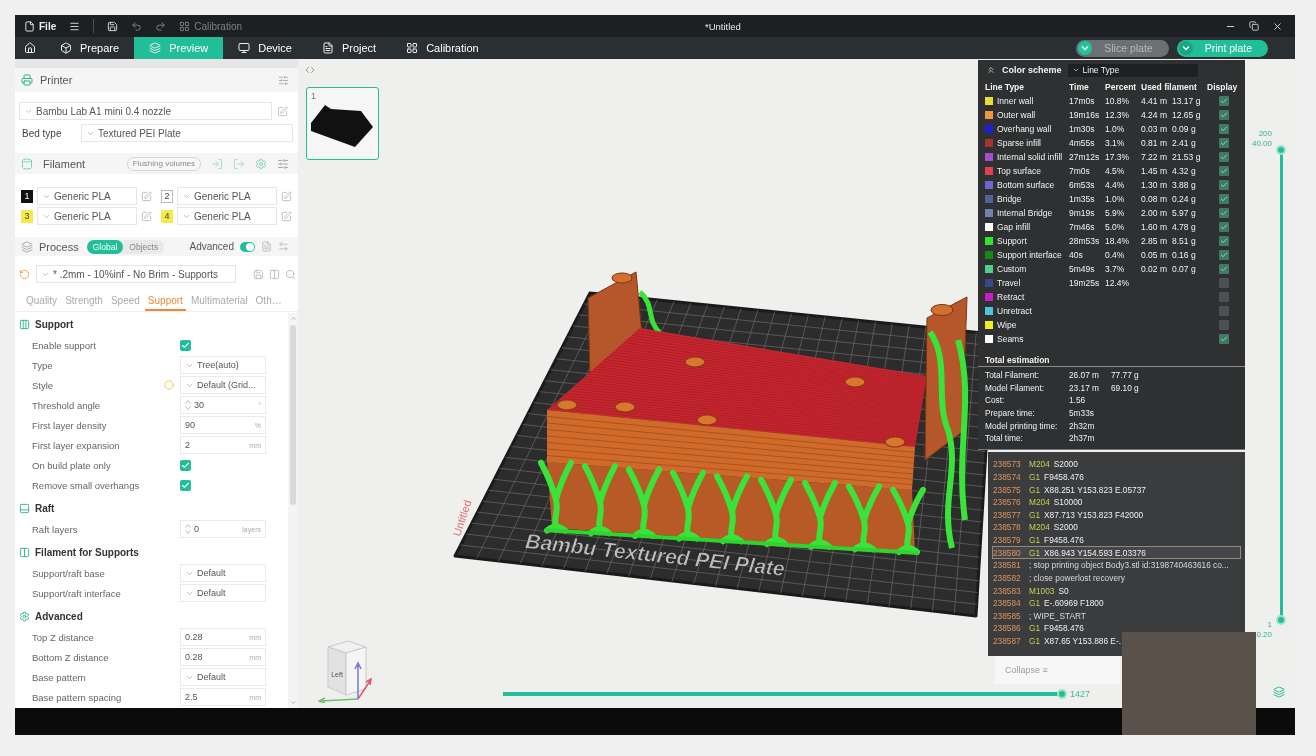 The width and height of the screenshot is (1316, 756). I want to click on percent-value: 1.0%, so click(1115, 199).